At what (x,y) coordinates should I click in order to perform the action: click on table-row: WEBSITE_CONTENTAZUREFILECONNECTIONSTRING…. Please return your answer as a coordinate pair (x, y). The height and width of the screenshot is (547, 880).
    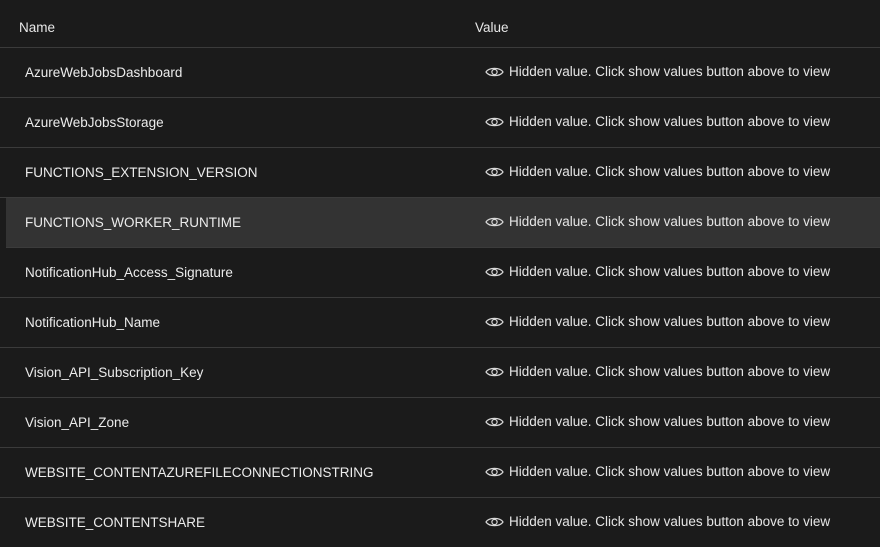
    Looking at the image, I should click on (440, 473).